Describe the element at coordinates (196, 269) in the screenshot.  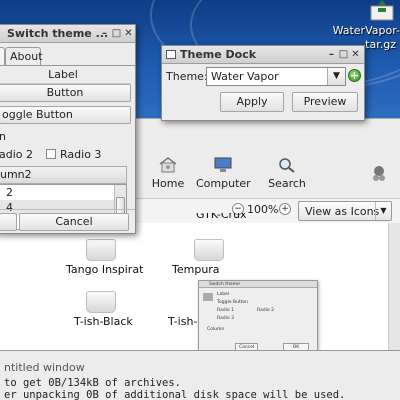
I see `file-name: Tempura` at that location.